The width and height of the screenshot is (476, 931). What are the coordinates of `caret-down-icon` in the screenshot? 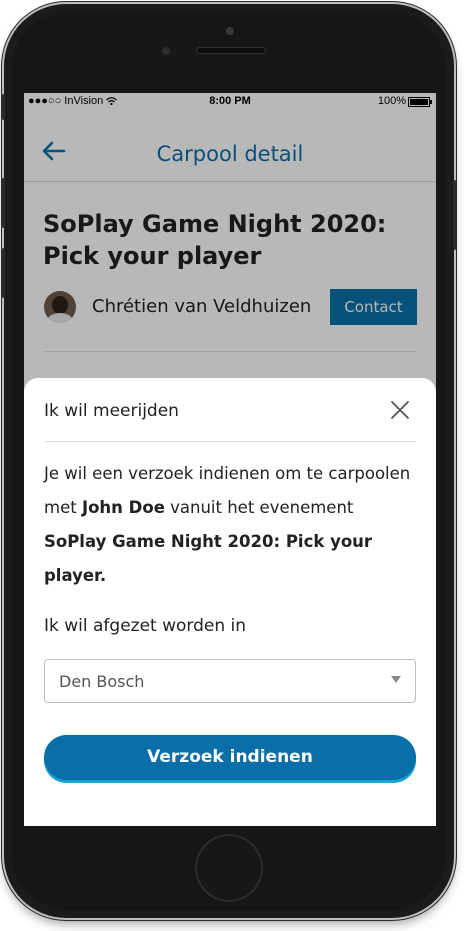 It's located at (396, 679).